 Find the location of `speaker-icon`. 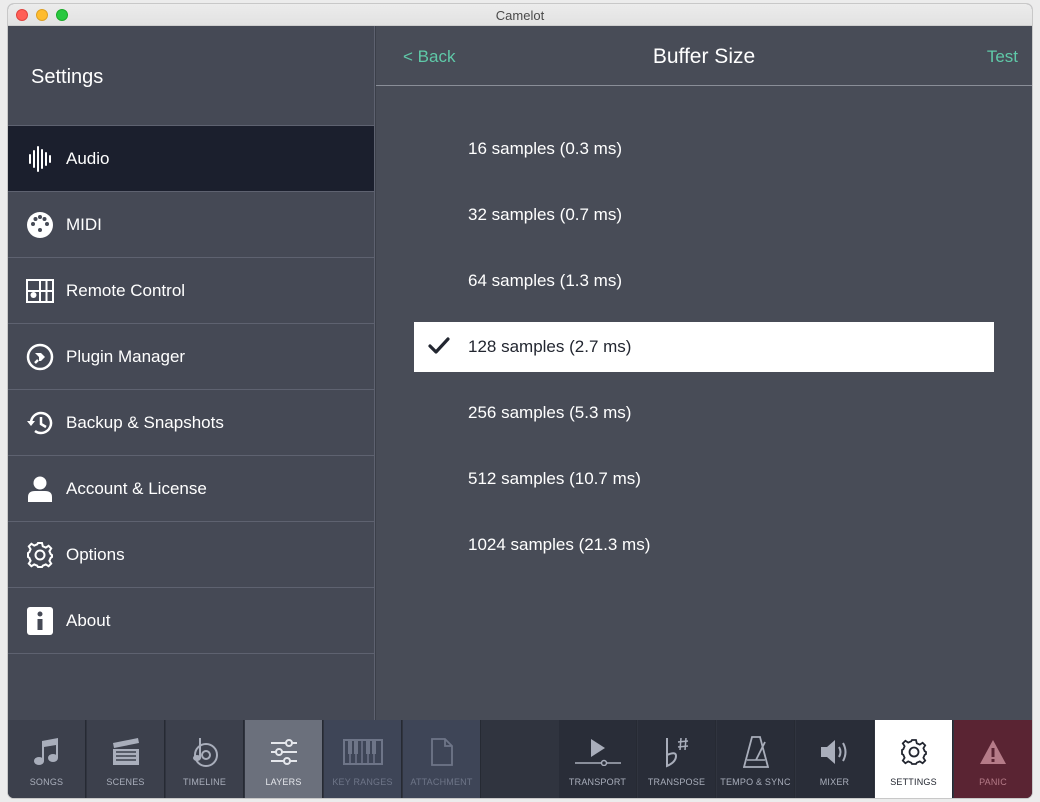

speaker-icon is located at coordinates (834, 752).